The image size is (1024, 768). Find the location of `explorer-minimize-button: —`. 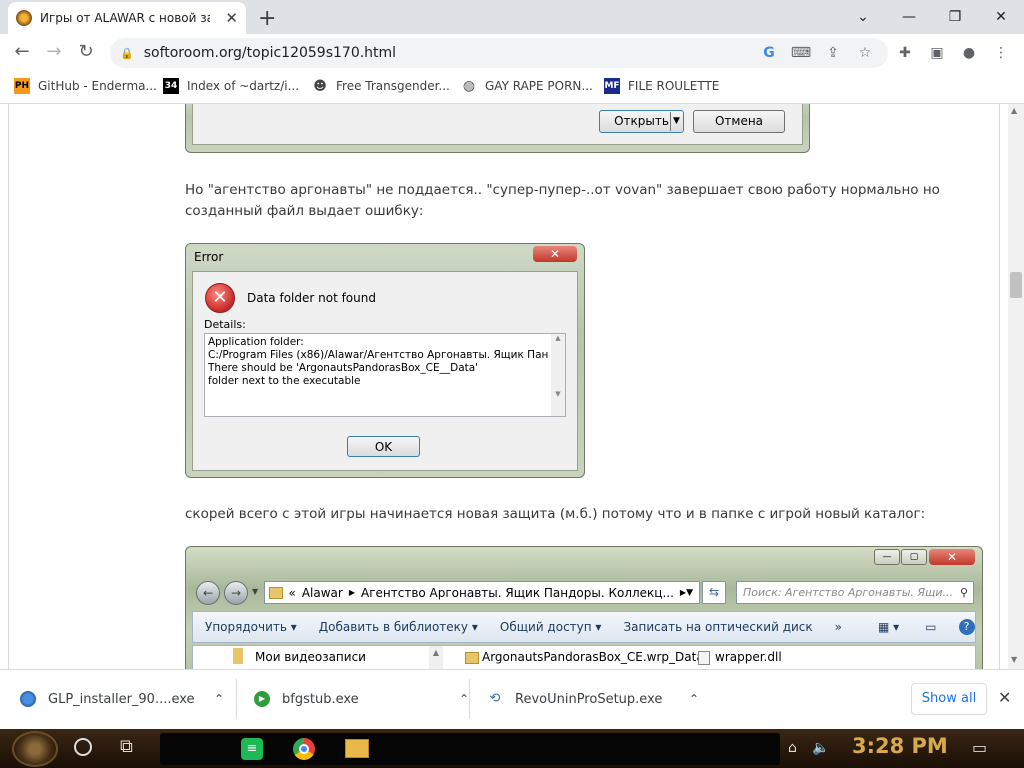

explorer-minimize-button: — is located at coordinates (887, 557).